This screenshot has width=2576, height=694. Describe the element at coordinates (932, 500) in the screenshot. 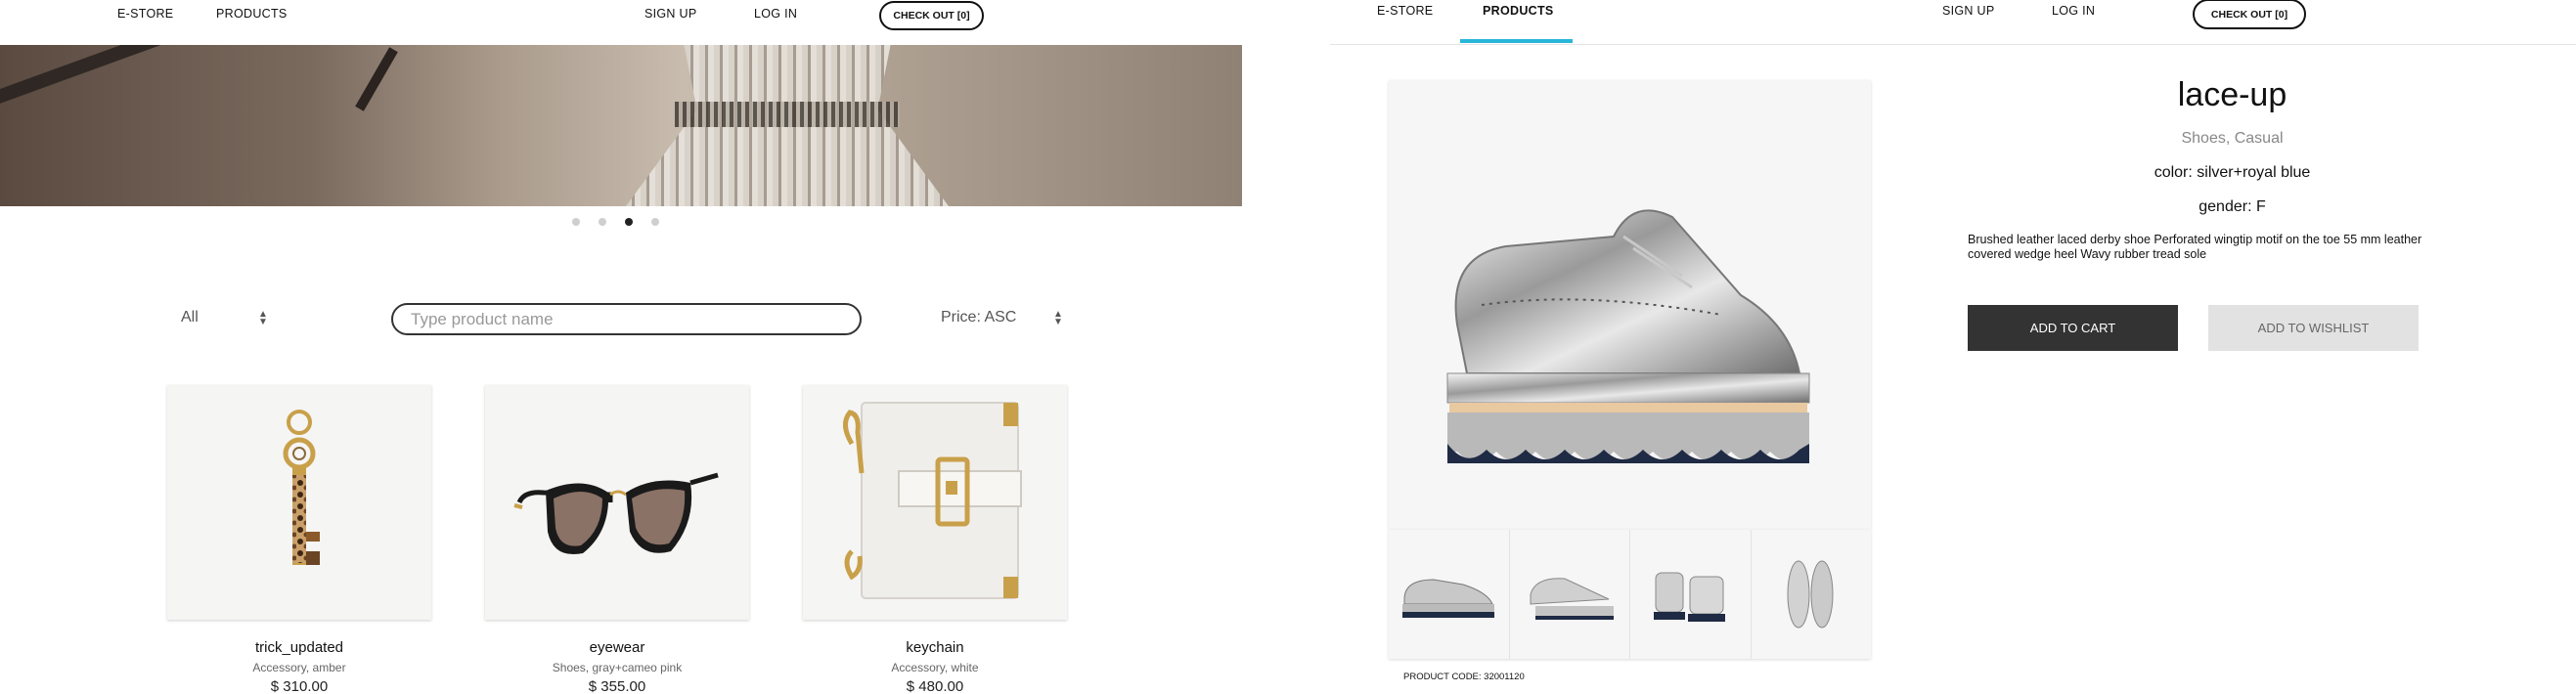

I see `white-bag-icon` at that location.